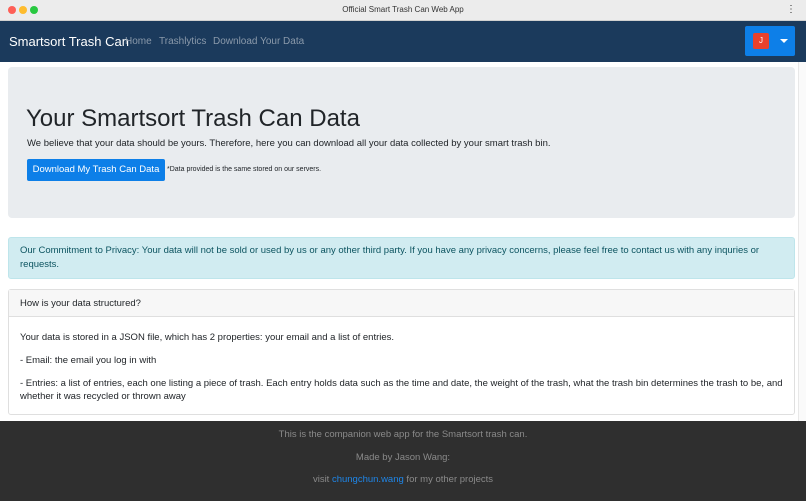  What do you see at coordinates (403, 457) in the screenshot?
I see `footer-author: Made by Jason Wang:` at bounding box center [403, 457].